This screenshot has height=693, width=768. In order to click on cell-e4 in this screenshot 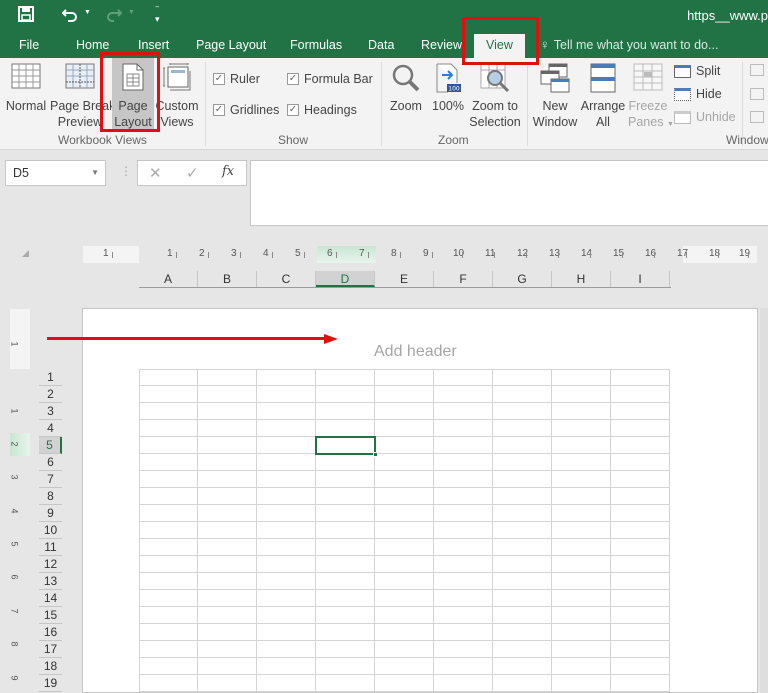, I will do `click(404, 428)`.